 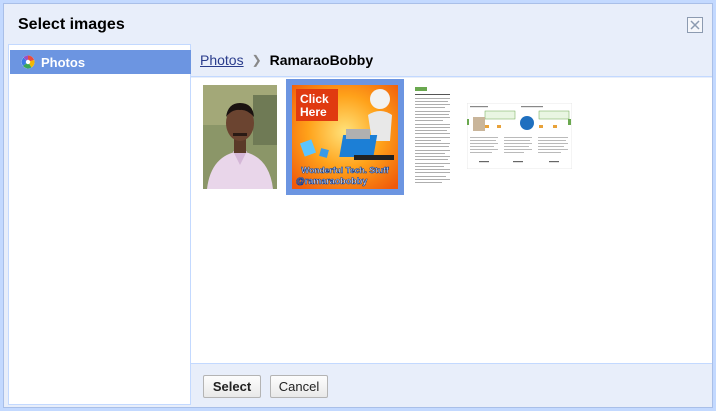 I want to click on promo-caption-1: Wonderful Tech. Stuff, so click(x=345, y=170).